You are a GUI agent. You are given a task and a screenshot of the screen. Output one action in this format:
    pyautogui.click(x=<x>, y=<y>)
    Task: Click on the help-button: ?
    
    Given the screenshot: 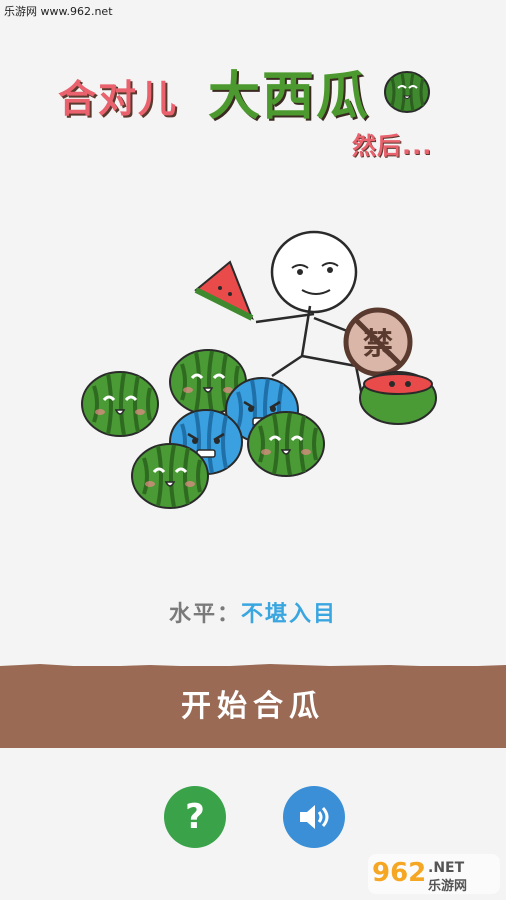 What is the action you would take?
    pyautogui.click(x=195, y=817)
    